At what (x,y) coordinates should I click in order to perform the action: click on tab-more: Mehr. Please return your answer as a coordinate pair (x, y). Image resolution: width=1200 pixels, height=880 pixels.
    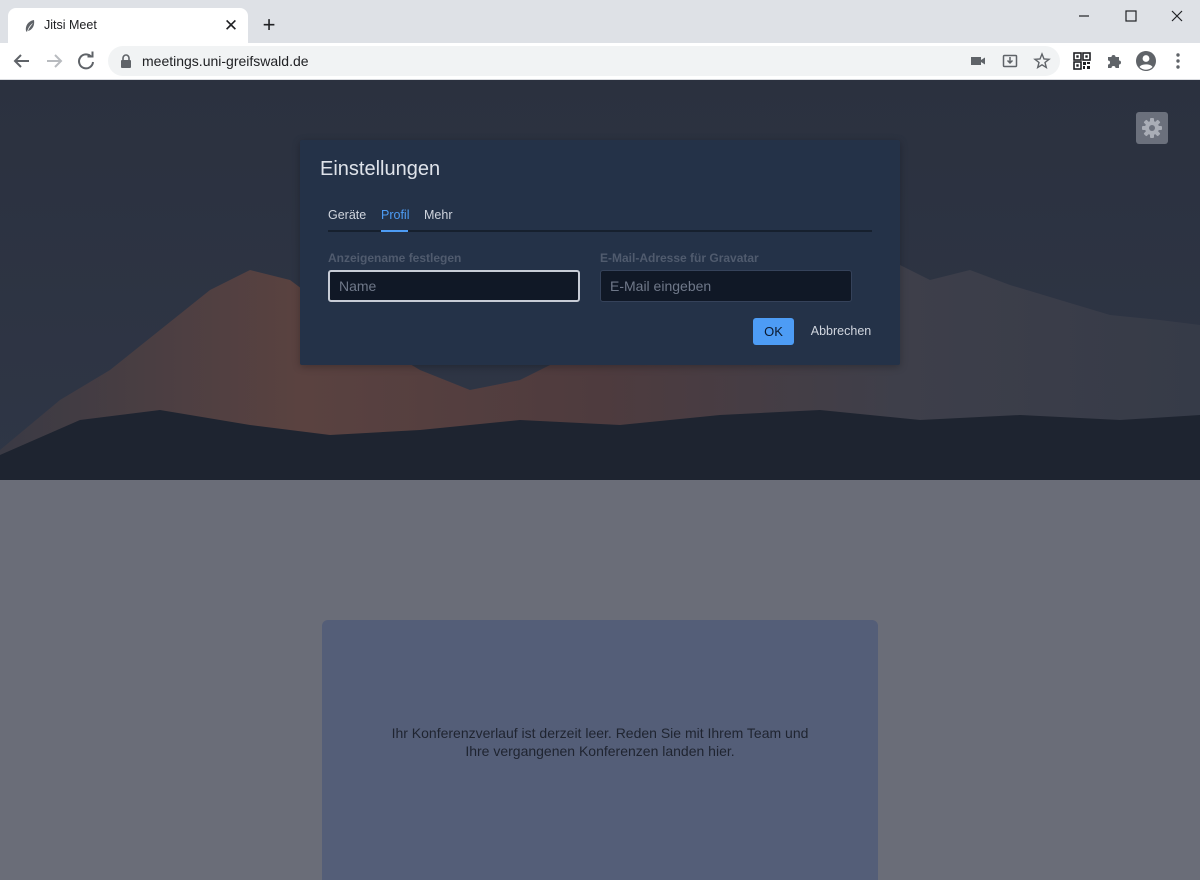
    Looking at the image, I should click on (438, 215).